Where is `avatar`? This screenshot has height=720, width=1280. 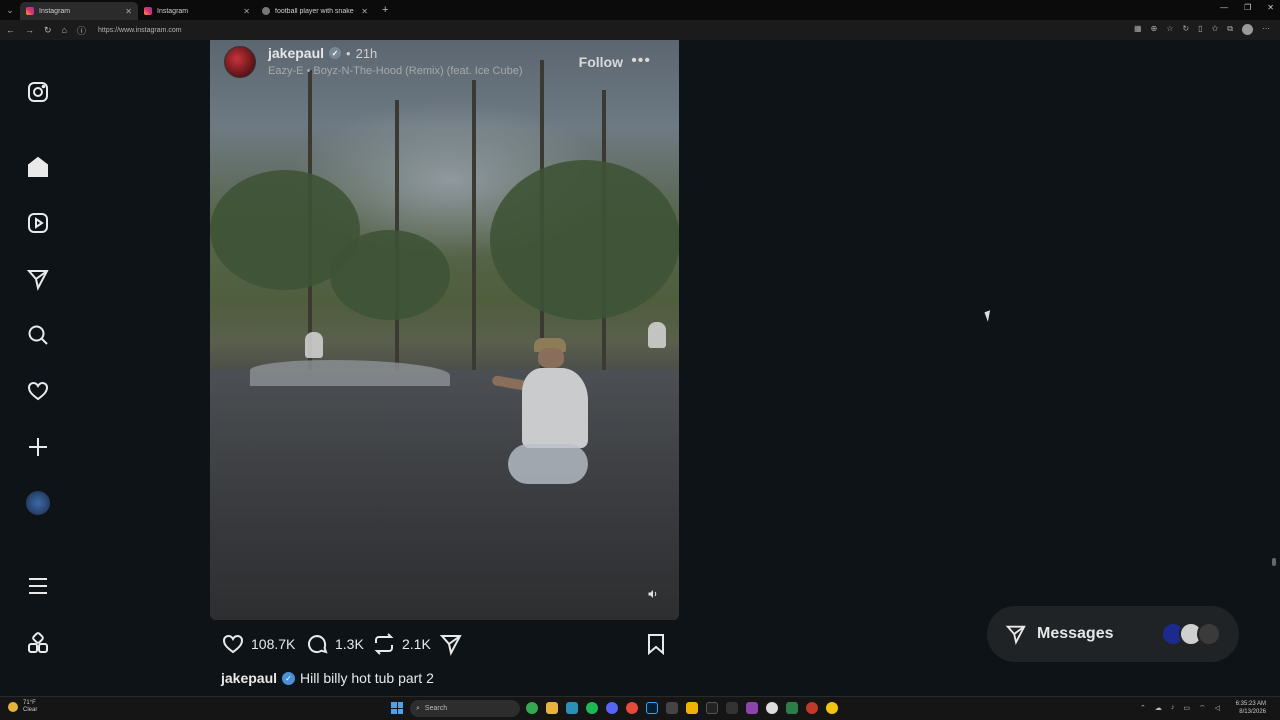
avatar is located at coordinates (1209, 634).